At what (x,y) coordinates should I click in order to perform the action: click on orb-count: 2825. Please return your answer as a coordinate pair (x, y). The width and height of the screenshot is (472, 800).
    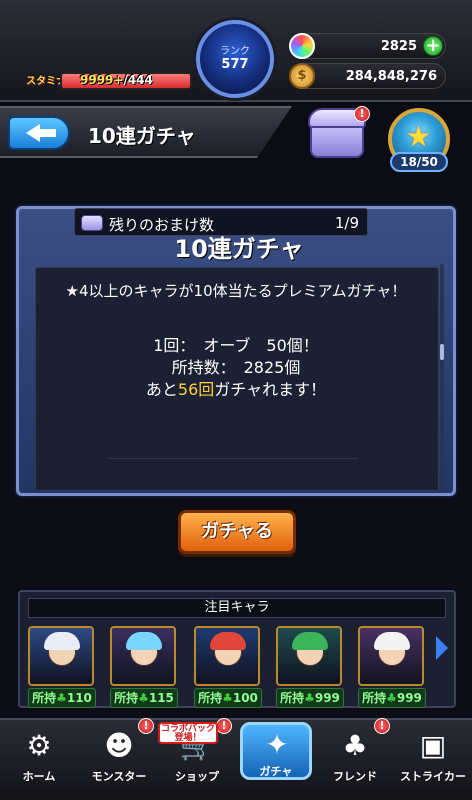
    Looking at the image, I should click on (398, 46).